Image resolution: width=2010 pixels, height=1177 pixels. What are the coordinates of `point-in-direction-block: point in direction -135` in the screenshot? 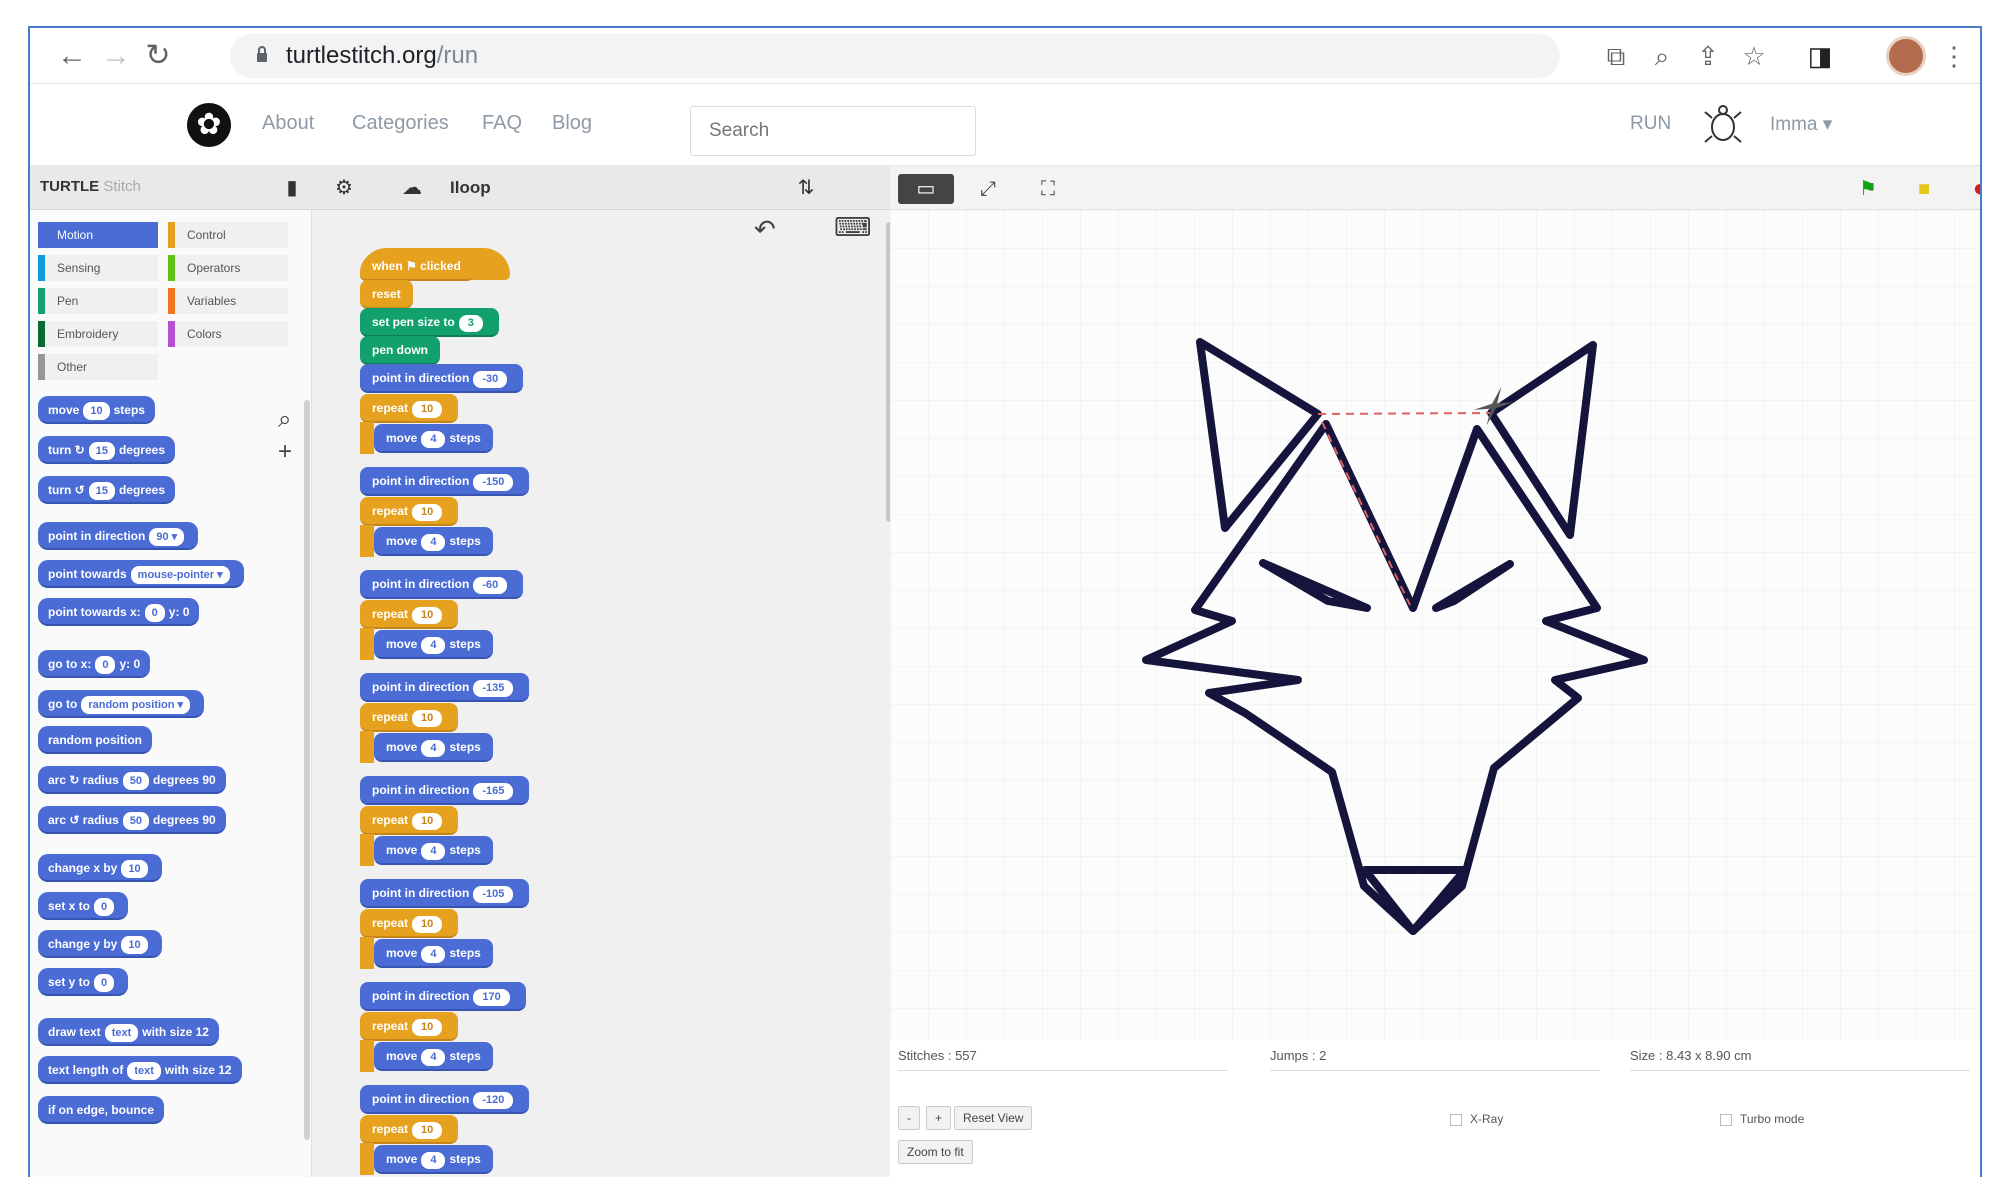 It's located at (445, 687).